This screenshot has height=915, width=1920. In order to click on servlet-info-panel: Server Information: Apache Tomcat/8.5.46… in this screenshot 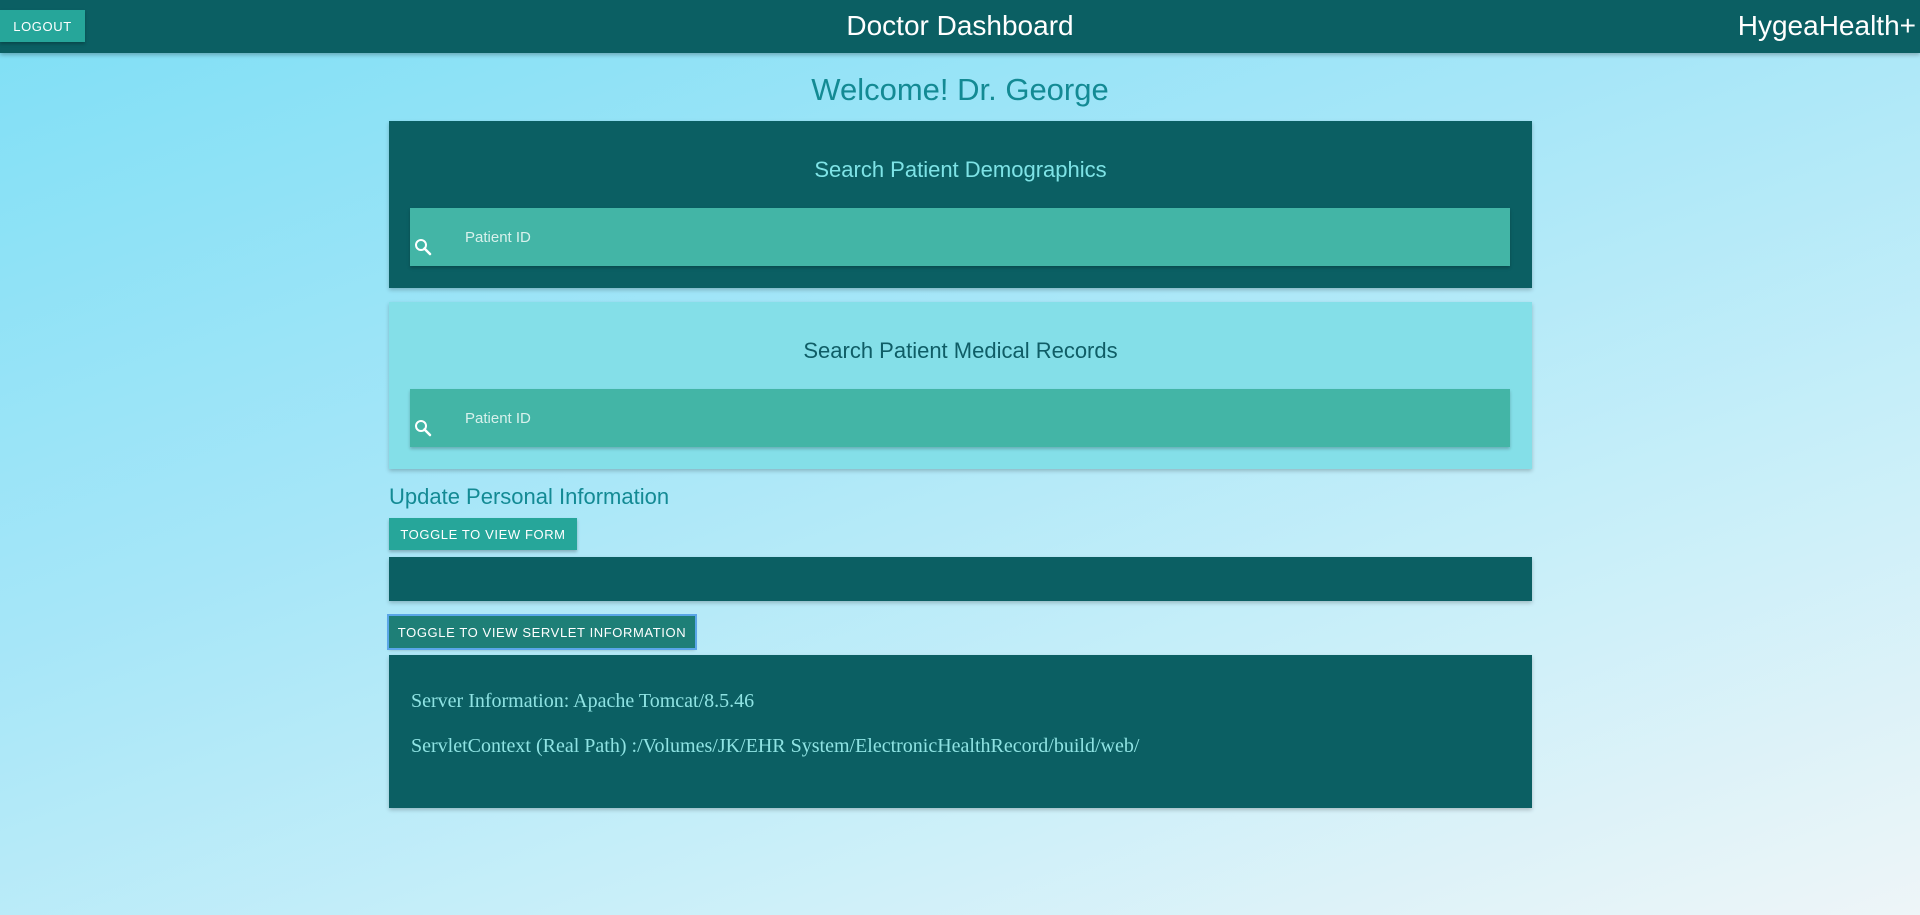, I will do `click(960, 731)`.